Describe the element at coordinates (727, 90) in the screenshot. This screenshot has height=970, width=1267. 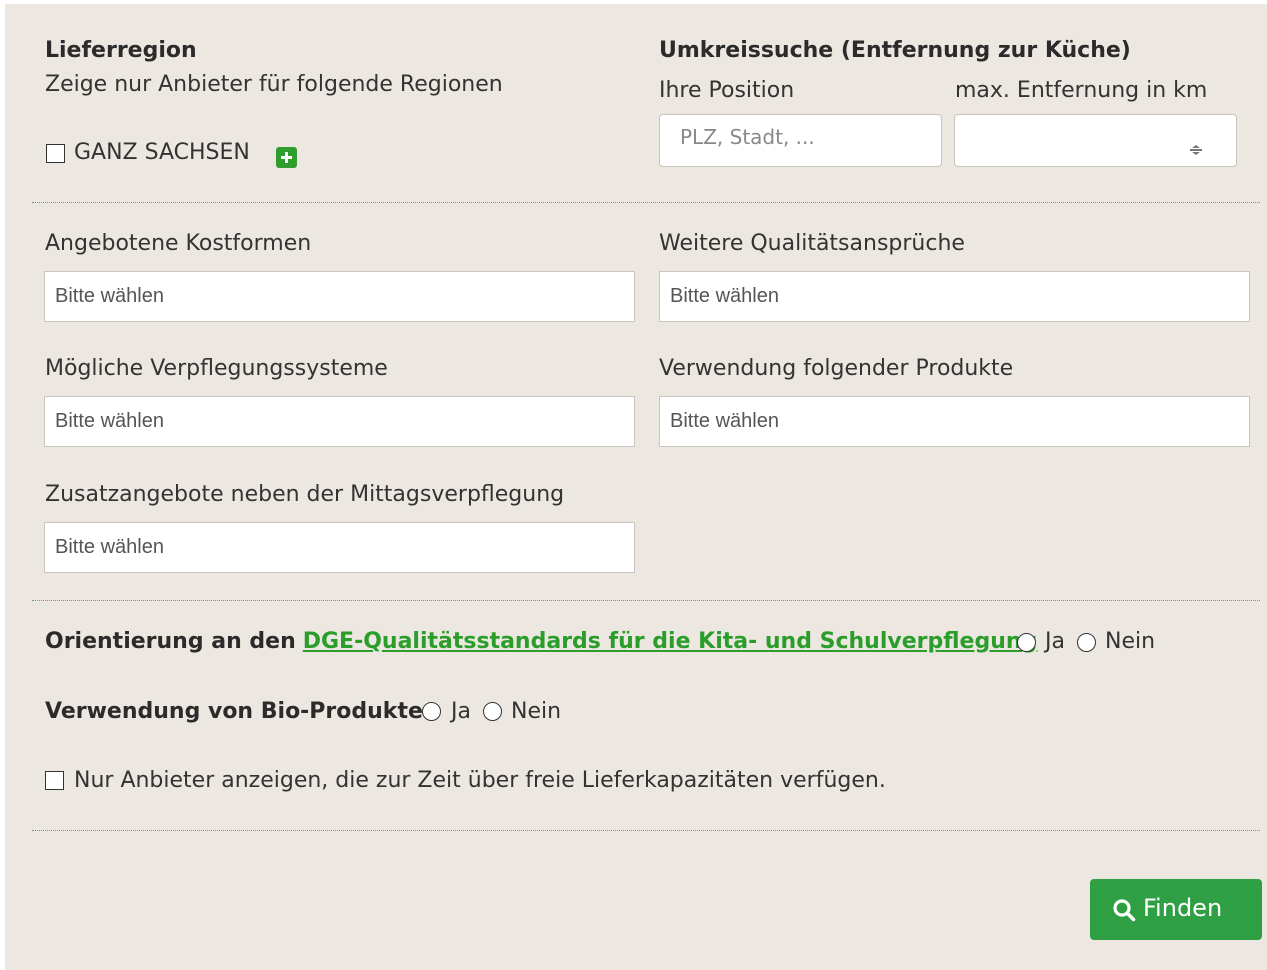
I see `position-label: Ihre Position` at that location.